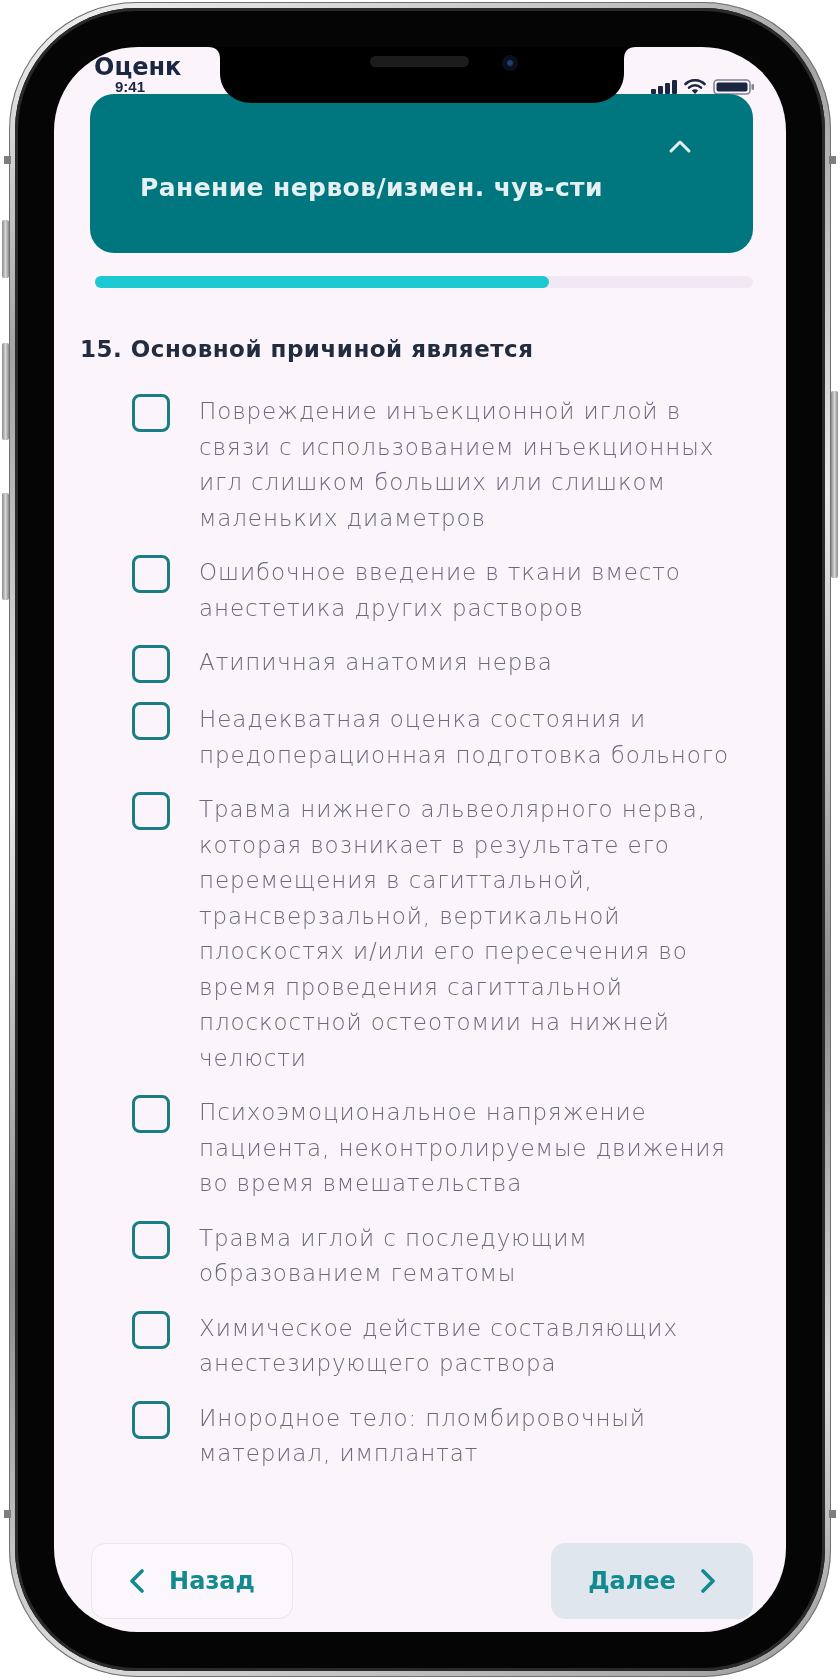 Image resolution: width=840 pixels, height=1680 pixels. I want to click on signal-icon, so click(664, 86).